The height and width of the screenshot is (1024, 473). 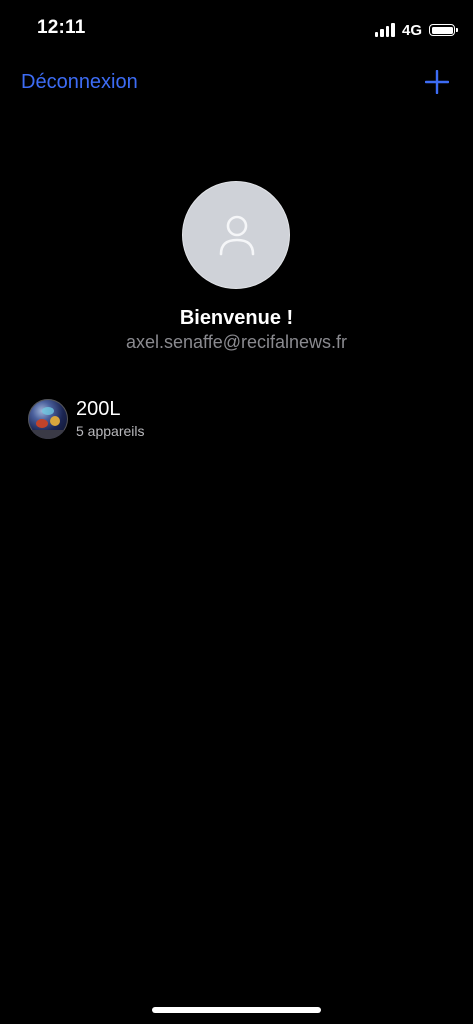 What do you see at coordinates (238, 419) in the screenshot?
I see `tank-list-item: 200L 5 appareils` at bounding box center [238, 419].